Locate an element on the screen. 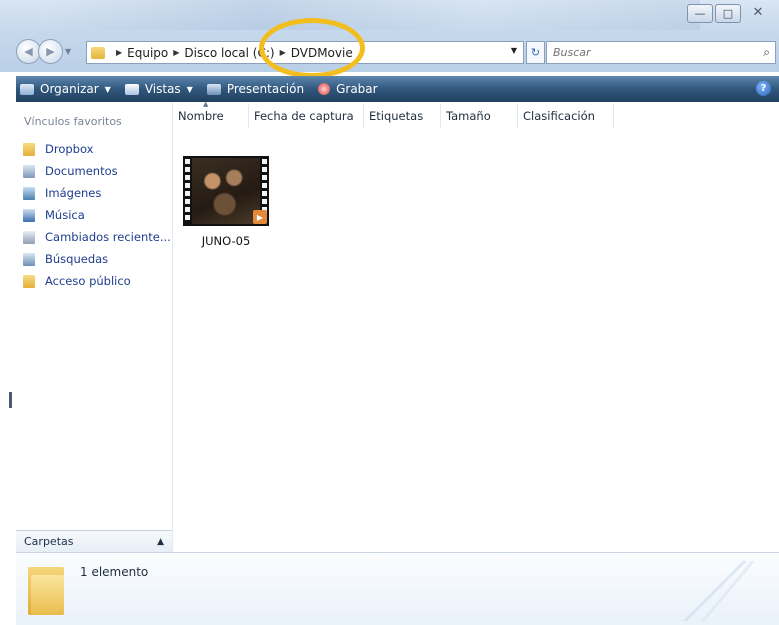 The width and height of the screenshot is (779, 625). sidebar-item-label: Documentos is located at coordinates (81, 171).